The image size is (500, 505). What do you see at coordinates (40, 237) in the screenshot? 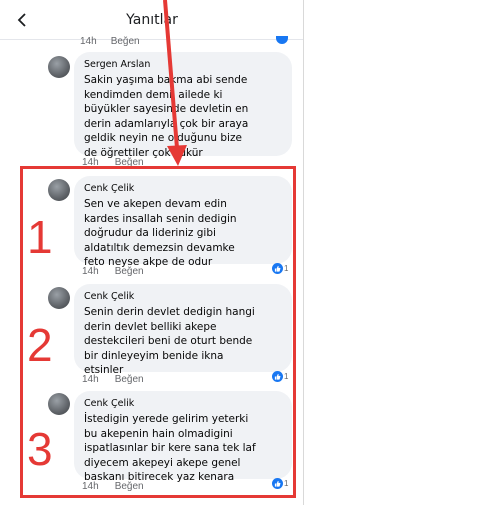
I see `annotation-number-1: 1` at bounding box center [40, 237].